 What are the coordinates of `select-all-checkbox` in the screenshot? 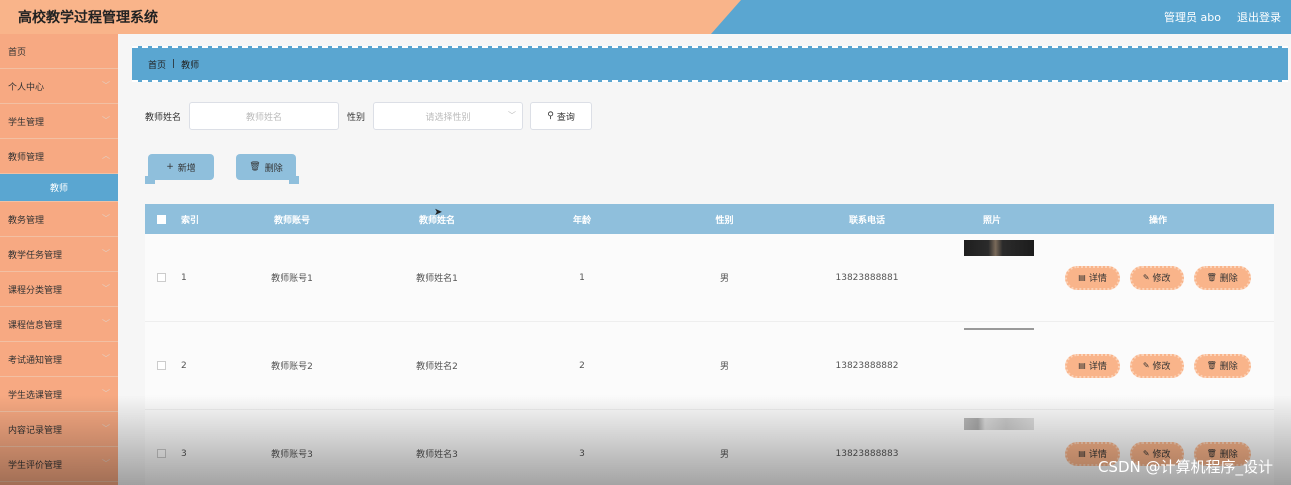 It's located at (161, 219).